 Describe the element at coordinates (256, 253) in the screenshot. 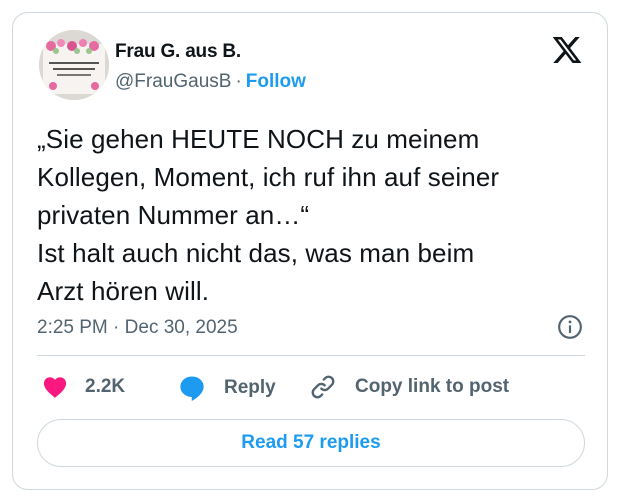

I see `tweet-text-line: Ist halt auch nicht das, was man beim` at that location.